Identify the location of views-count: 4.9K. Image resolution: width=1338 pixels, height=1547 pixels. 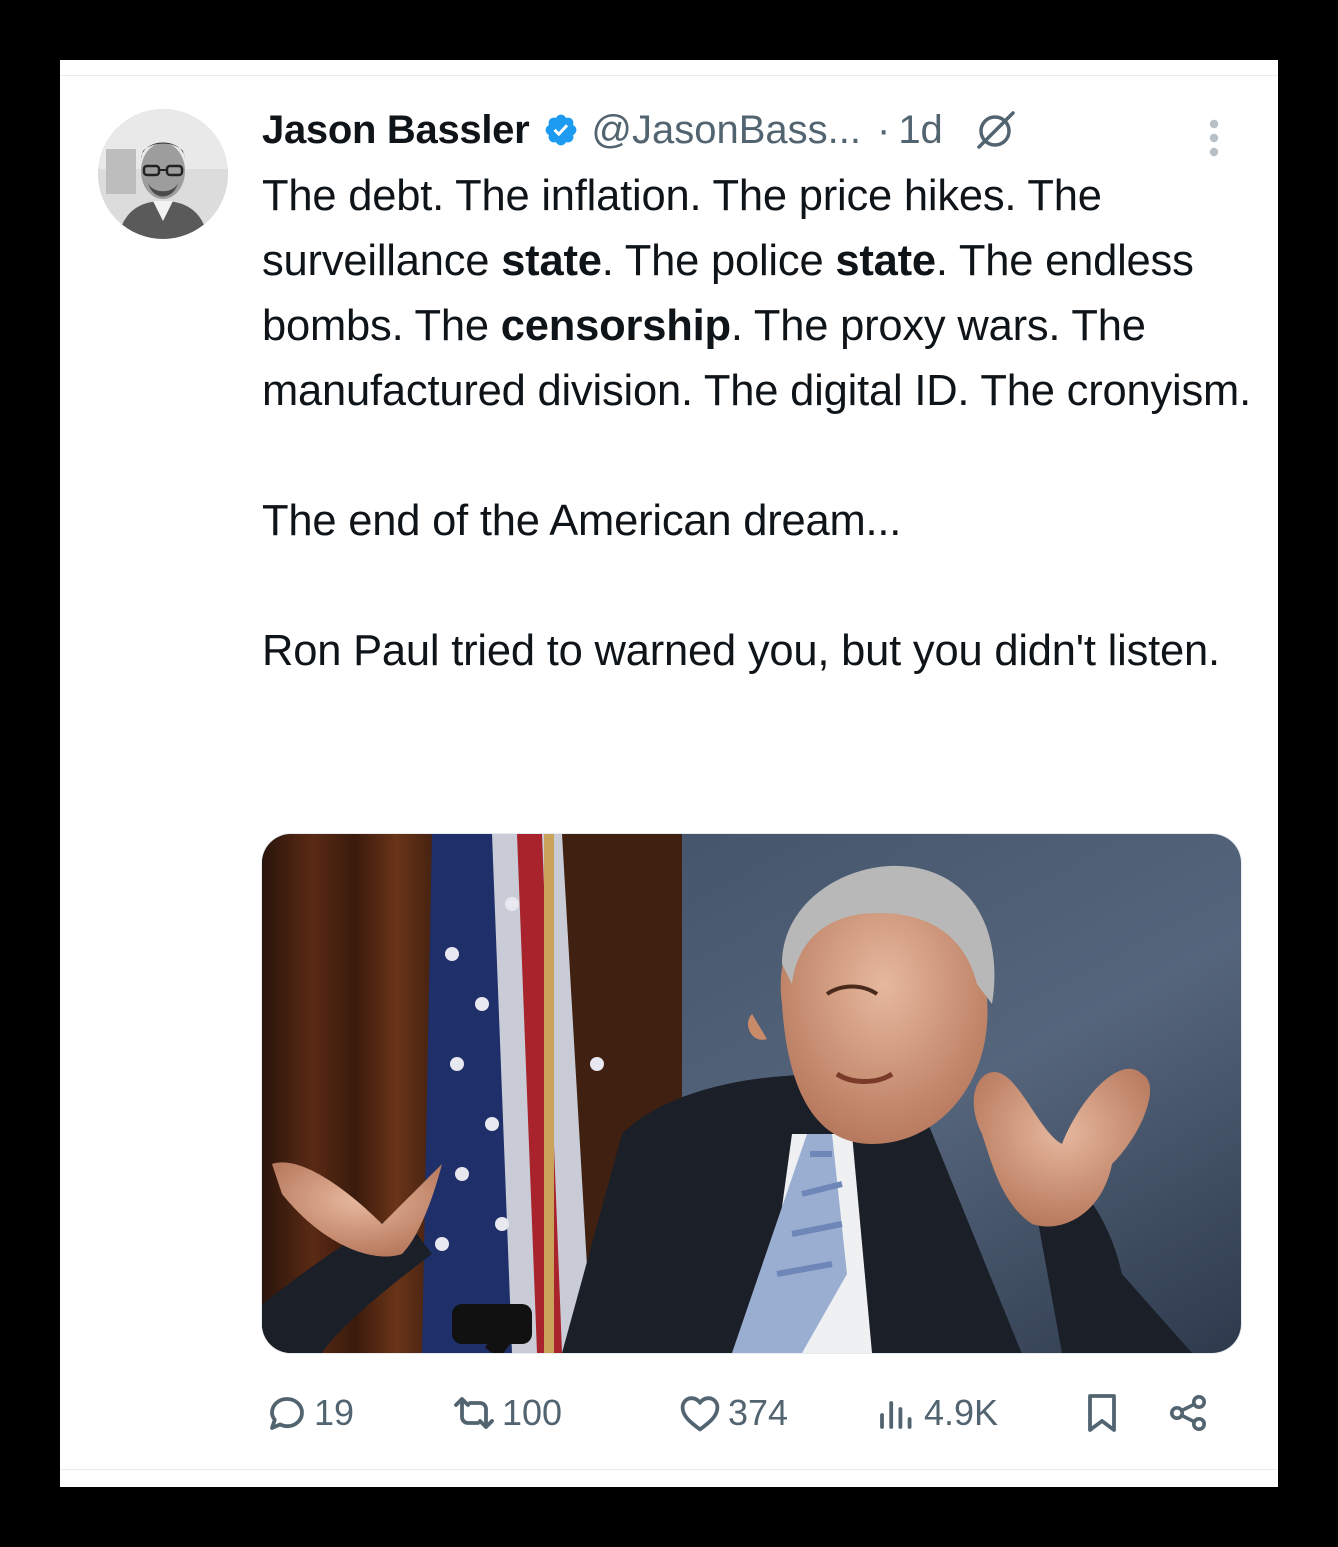
(961, 1412).